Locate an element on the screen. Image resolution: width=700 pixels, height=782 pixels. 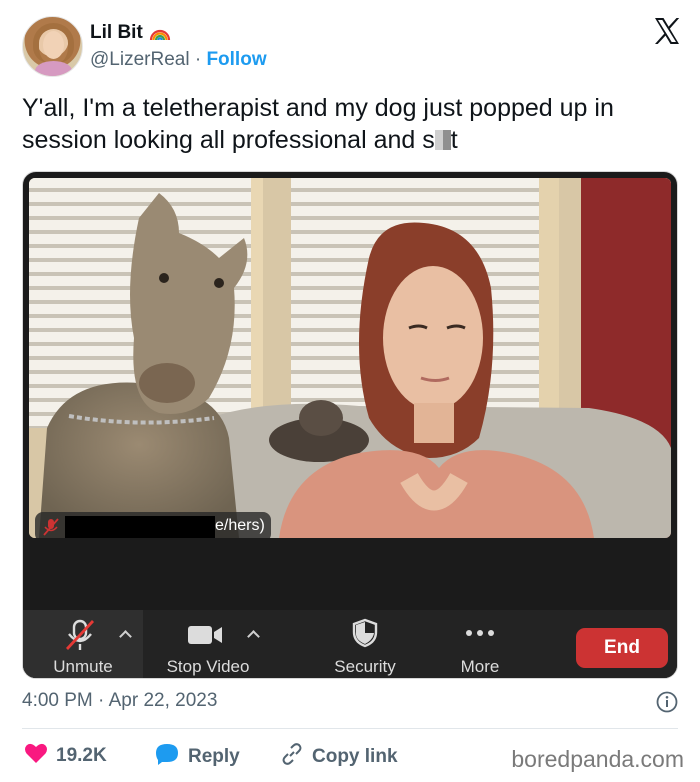
mic-off-icon is located at coordinates (80, 637).